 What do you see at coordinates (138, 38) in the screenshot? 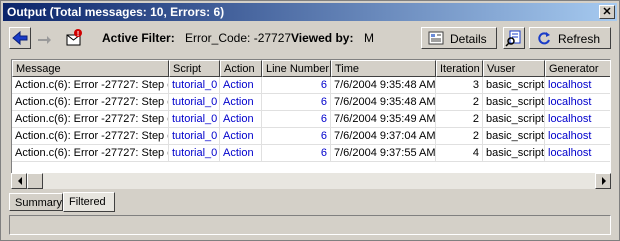
I see `active-filter-label: Active Filter:` at bounding box center [138, 38].